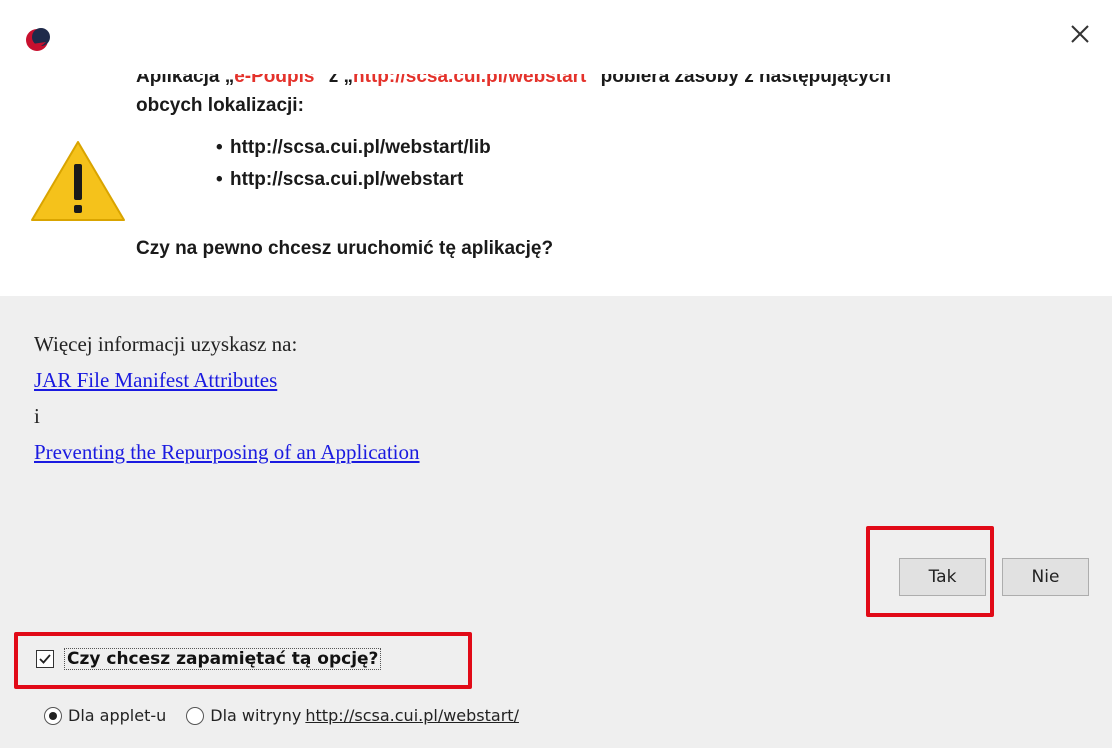  I want to click on radio-applet, so click(53, 715).